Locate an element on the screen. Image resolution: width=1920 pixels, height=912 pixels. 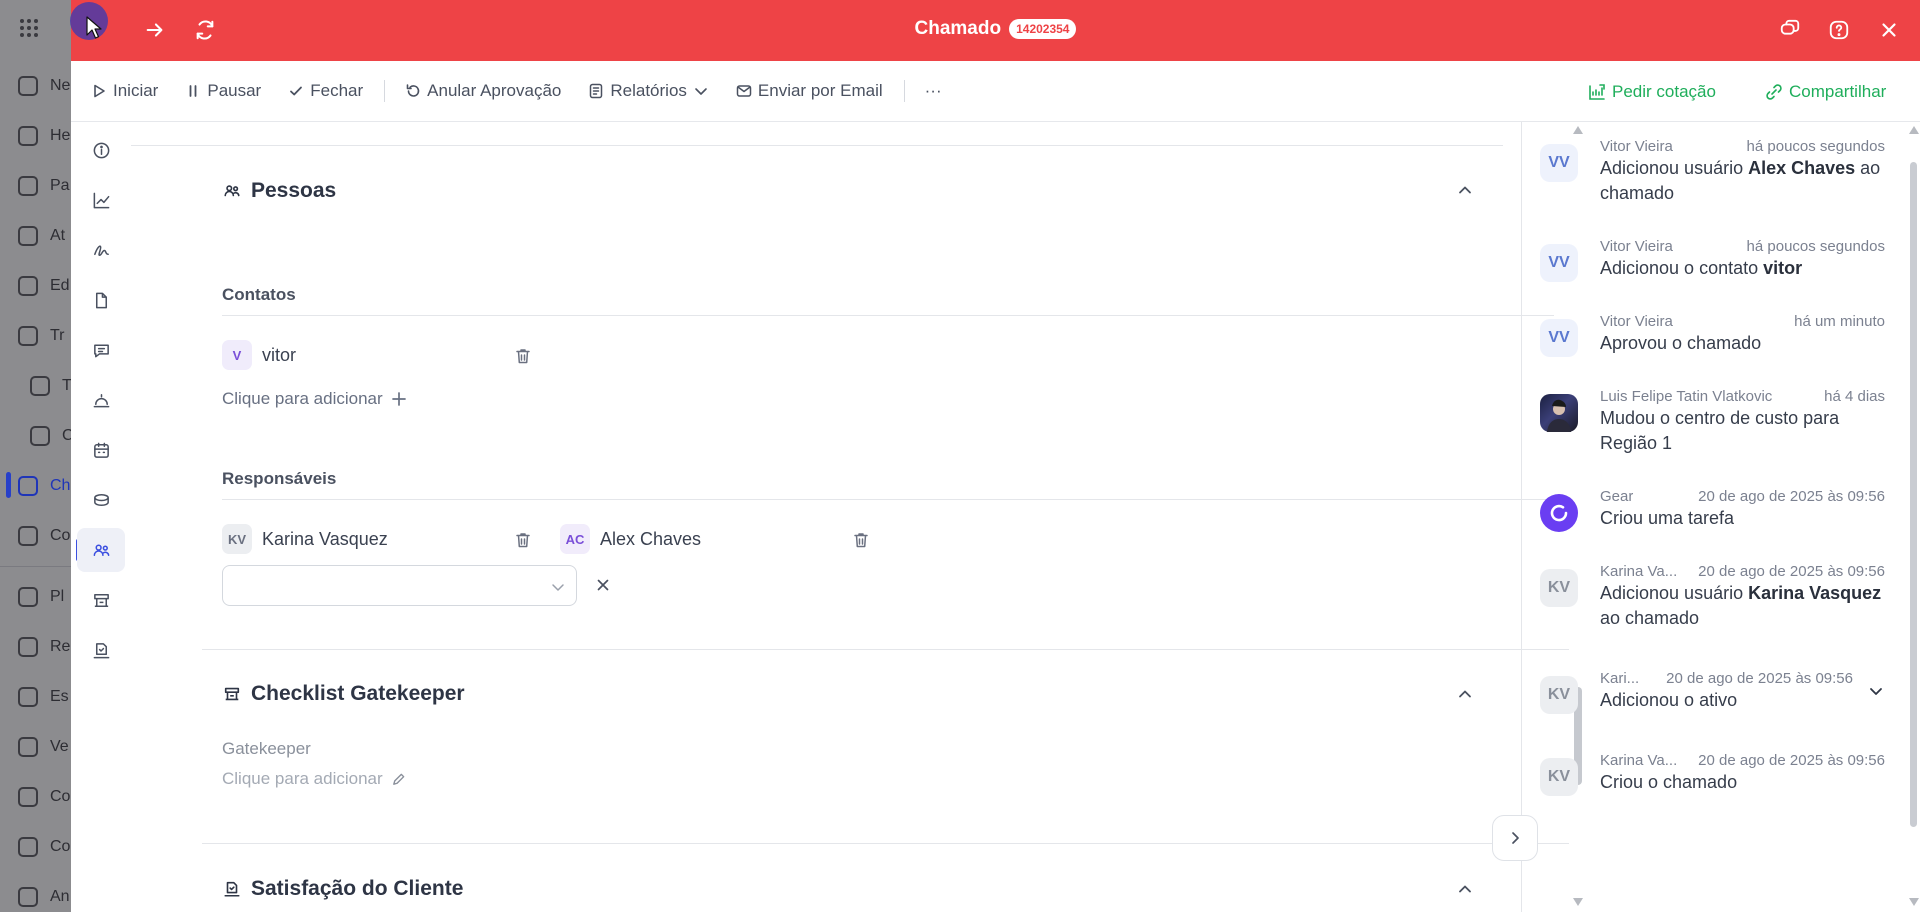
reports-dropdown: Relatórios is located at coordinates (648, 91).